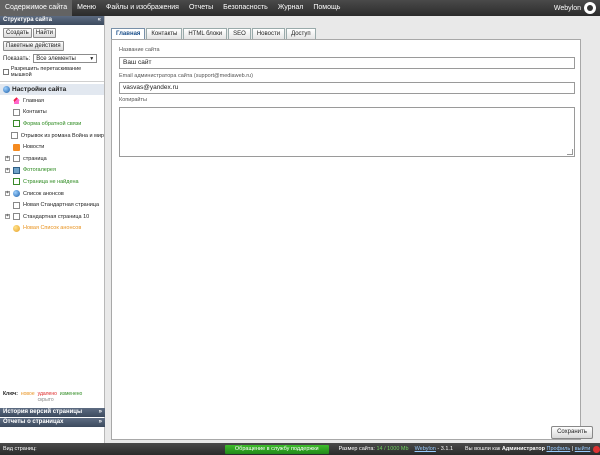 This screenshot has height=455, width=600. What do you see at coordinates (16, 124) in the screenshot?
I see `form-page-icon` at bounding box center [16, 124].